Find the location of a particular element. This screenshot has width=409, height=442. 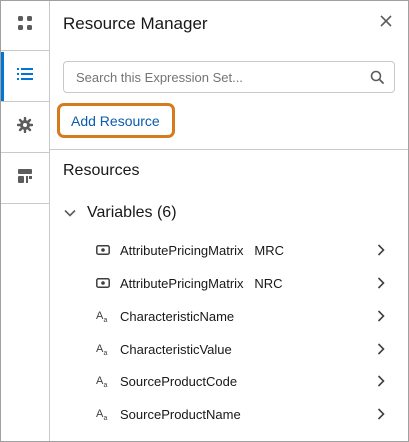

add-resource-highlight: Add Resource is located at coordinates (116, 120).